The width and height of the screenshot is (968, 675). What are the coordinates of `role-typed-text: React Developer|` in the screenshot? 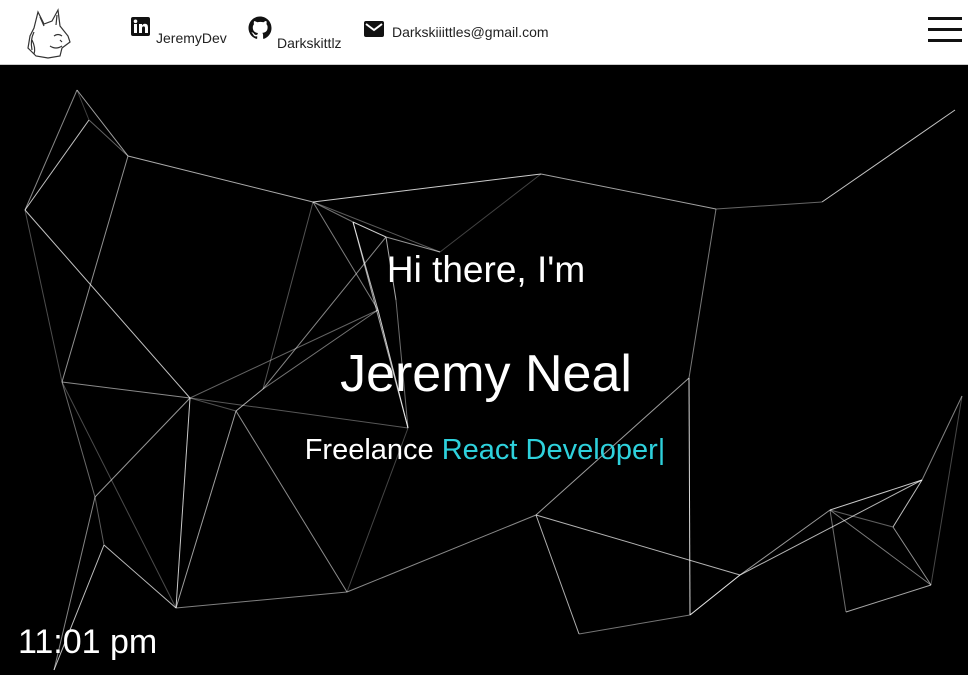 It's located at (553, 450).